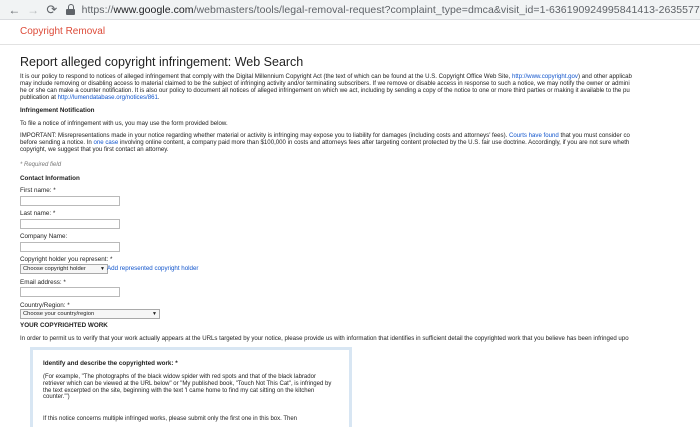  What do you see at coordinates (59, 314) in the screenshot?
I see `country-selected: Choose your country/region` at bounding box center [59, 314].